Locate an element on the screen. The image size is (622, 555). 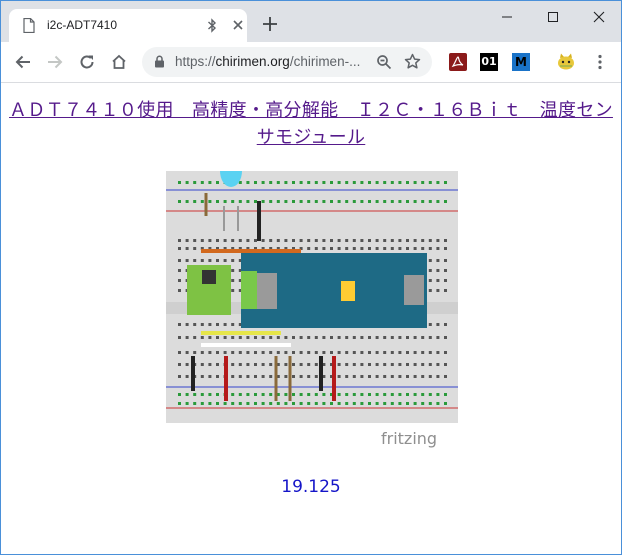
bookmark-star-icon is located at coordinates (412, 61).